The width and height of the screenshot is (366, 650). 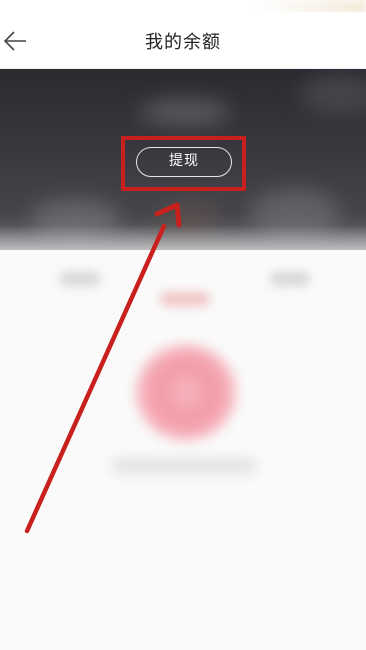 What do you see at coordinates (185, 112) in the screenshot?
I see `blurred-balance-label` at bounding box center [185, 112].